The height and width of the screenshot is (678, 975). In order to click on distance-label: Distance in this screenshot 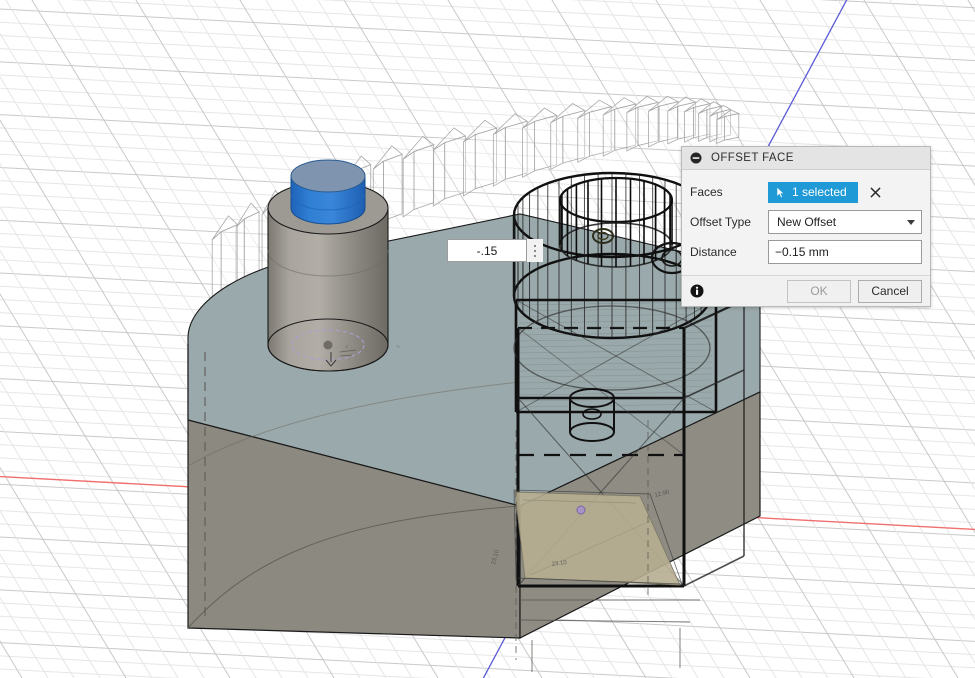, I will do `click(713, 252)`.